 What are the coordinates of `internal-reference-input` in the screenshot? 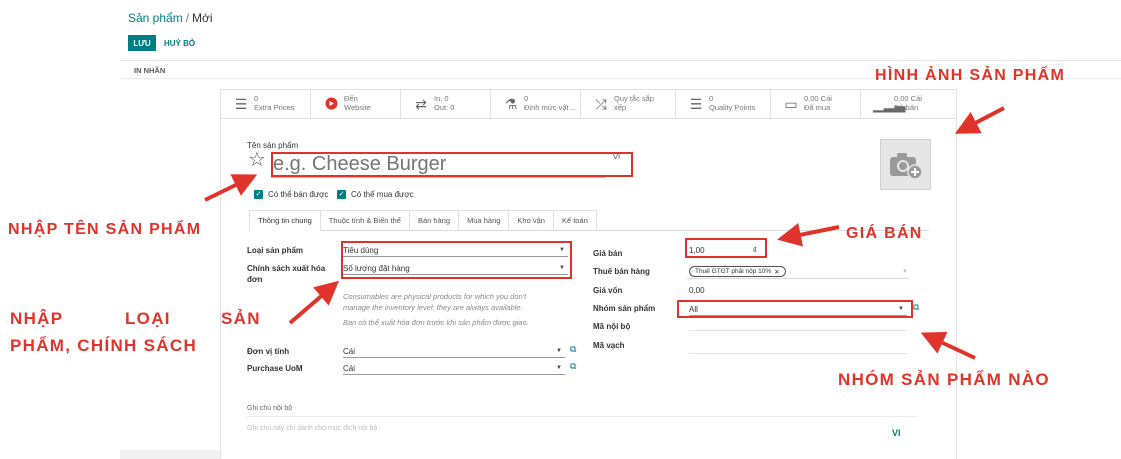 It's located at (798, 330).